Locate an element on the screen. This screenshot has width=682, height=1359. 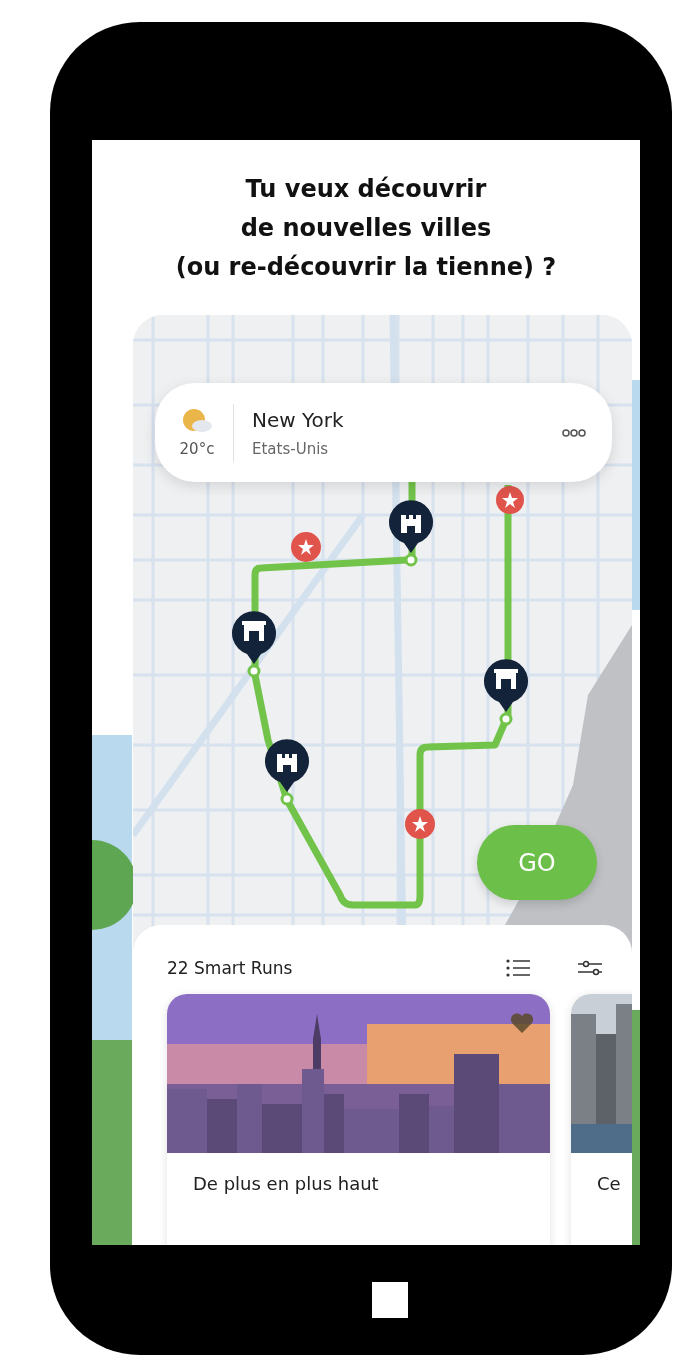
temperature: 20°c is located at coordinates (197, 448).